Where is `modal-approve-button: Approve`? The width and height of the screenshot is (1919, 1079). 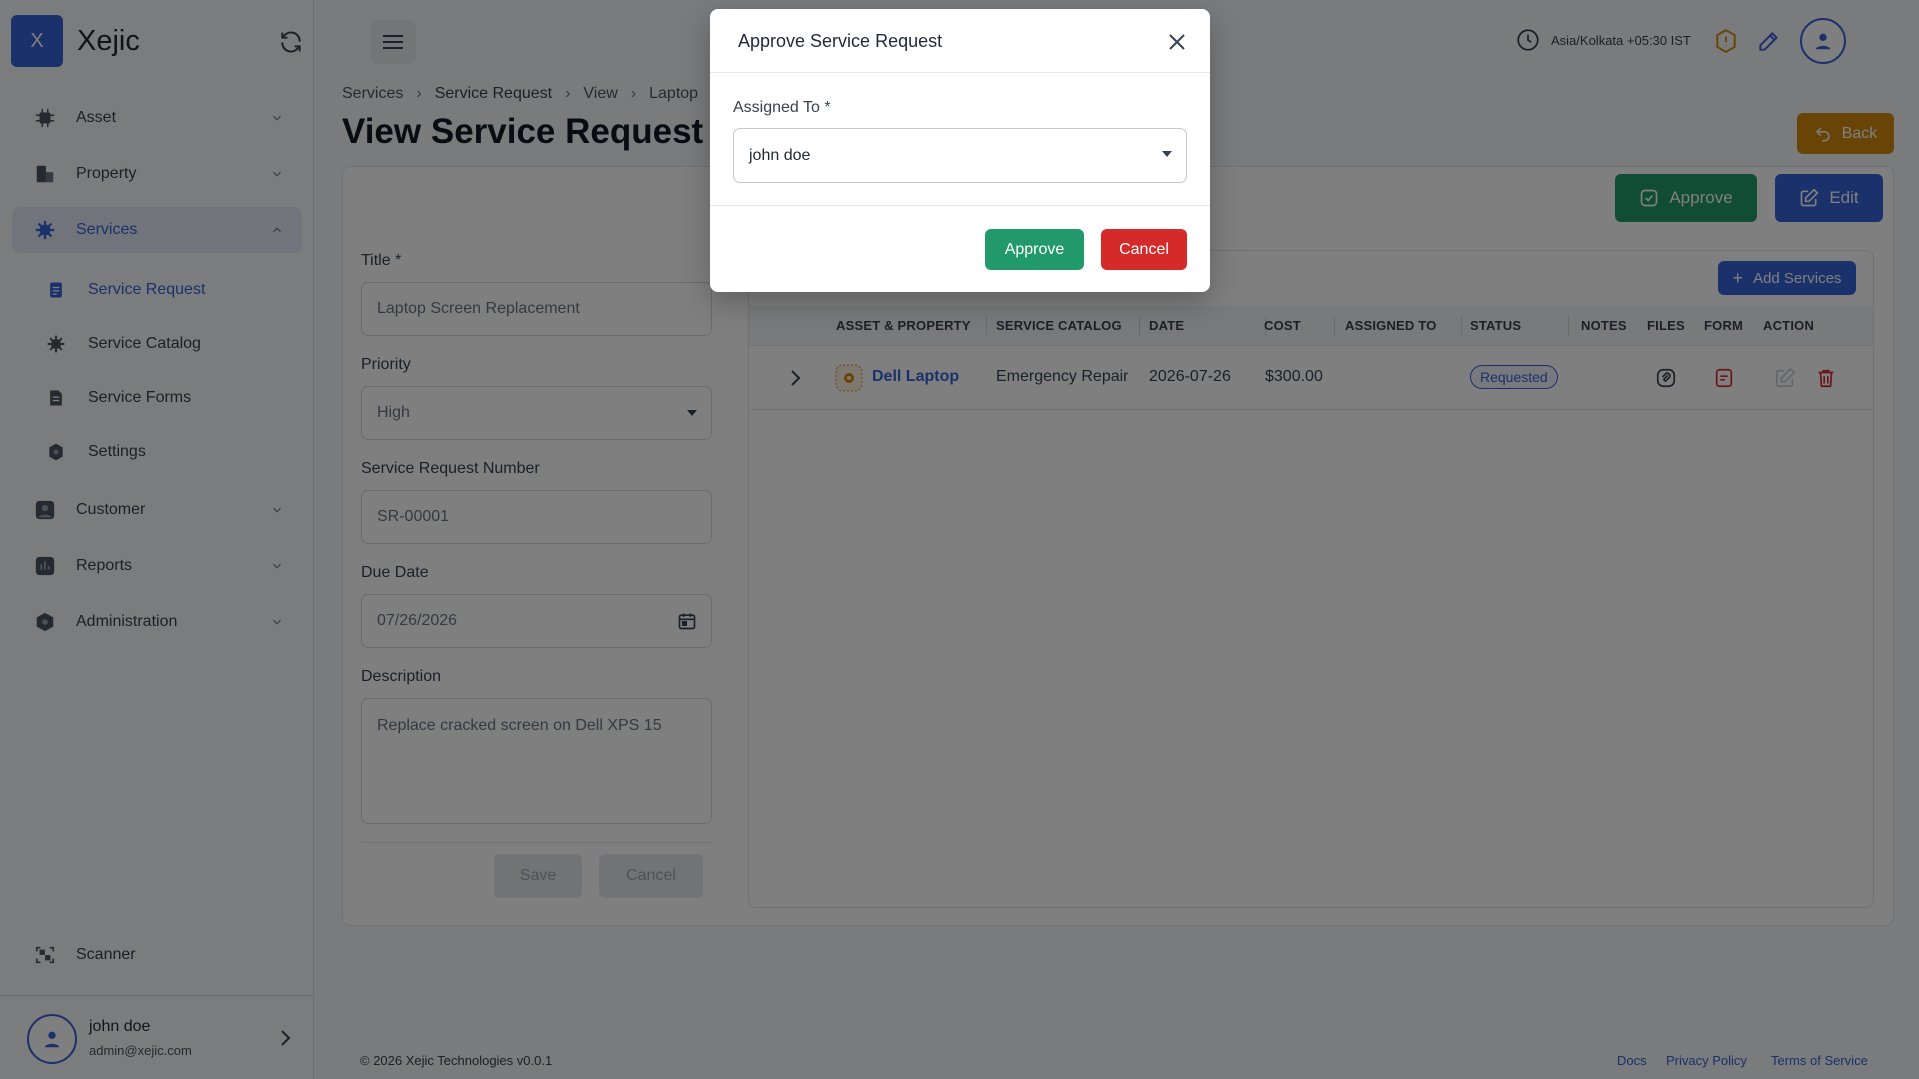 modal-approve-button: Approve is located at coordinates (1034, 249).